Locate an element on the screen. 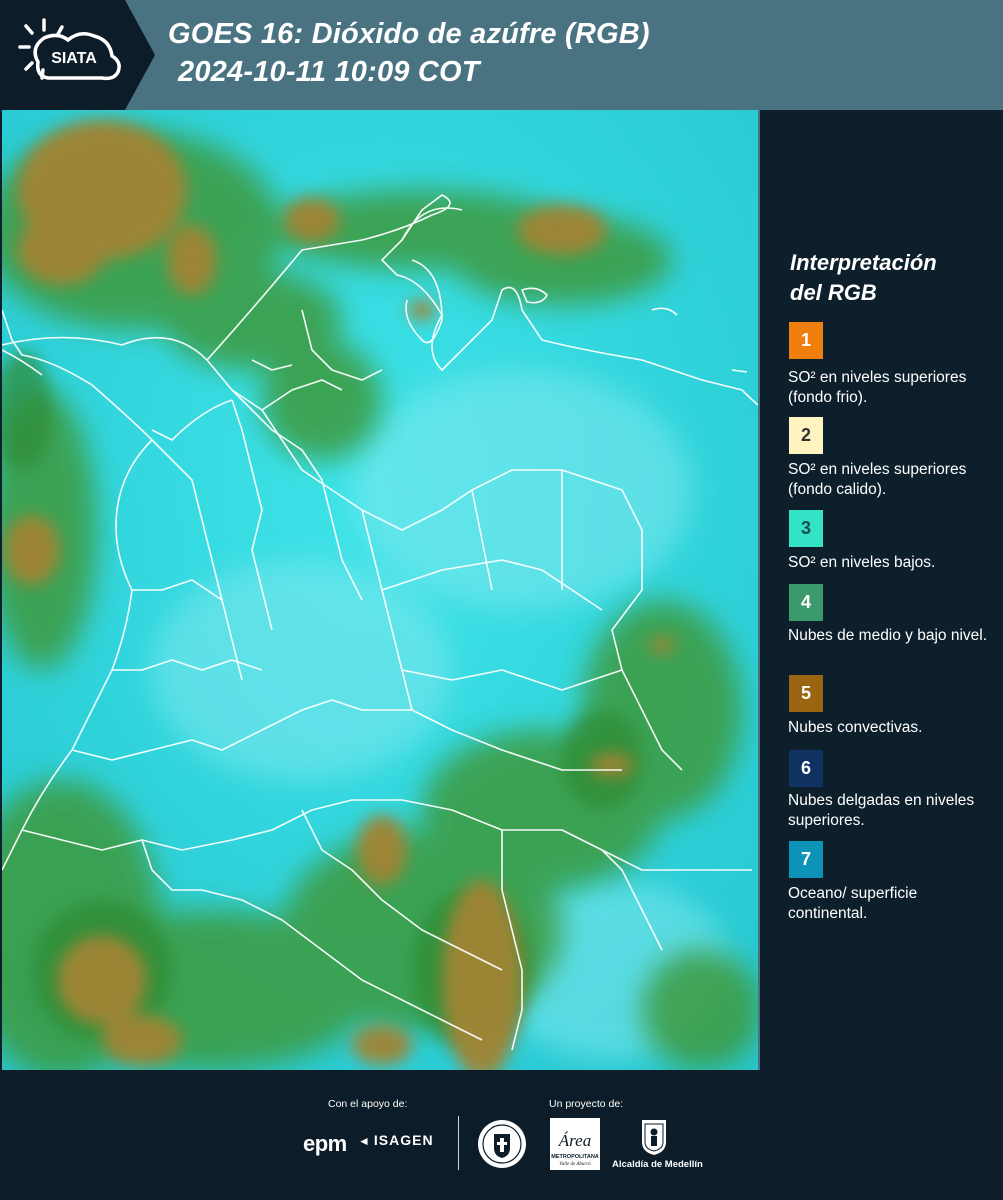 The height and width of the screenshot is (1200, 1003). legend-label-5: Nubes convectivas. is located at coordinates (855, 727).